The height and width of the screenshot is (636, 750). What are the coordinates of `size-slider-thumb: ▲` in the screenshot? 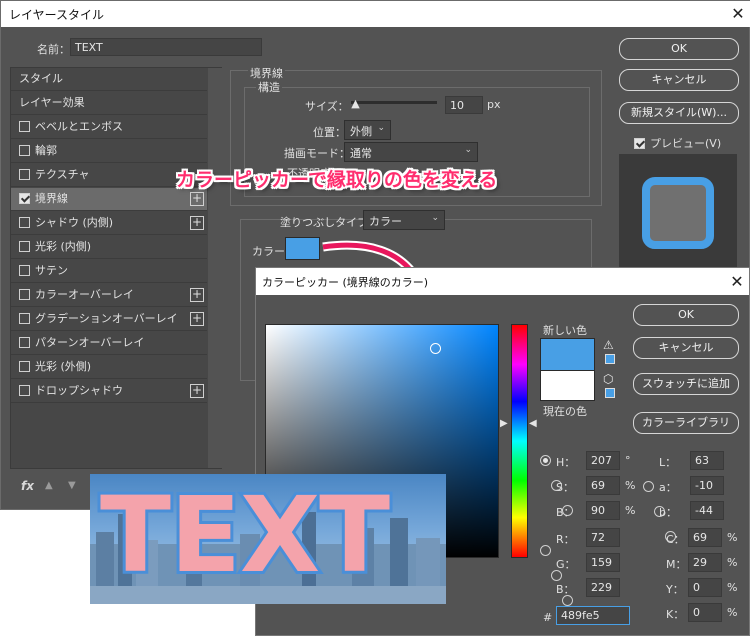 It's located at (355, 103).